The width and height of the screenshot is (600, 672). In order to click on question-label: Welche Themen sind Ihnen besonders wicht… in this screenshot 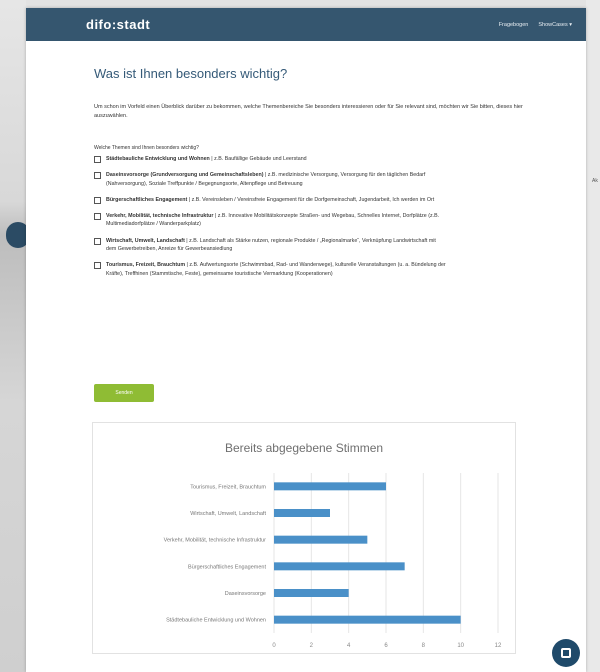, I will do `click(146, 148)`.